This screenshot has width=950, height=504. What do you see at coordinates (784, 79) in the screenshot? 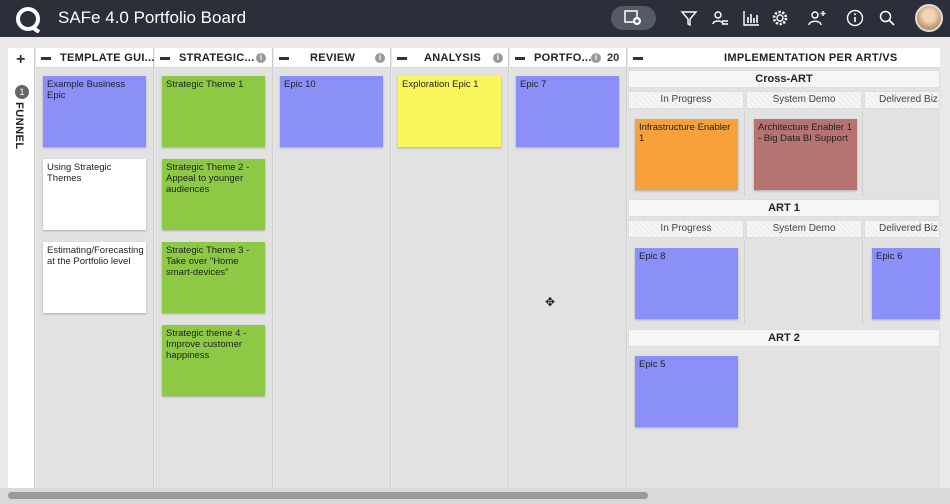
I see `lane-header-cross-art: Cross-ART` at bounding box center [784, 79].